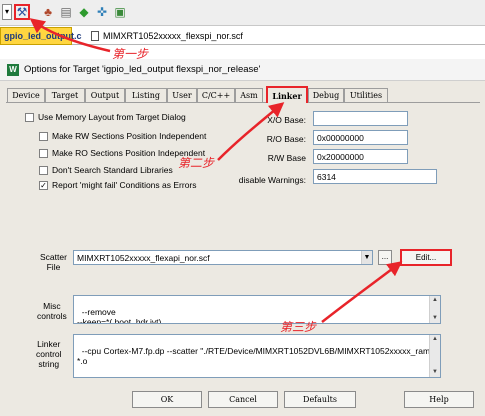 The height and width of the screenshot is (416, 485). Describe the element at coordinates (43, 136) in the screenshot. I see `rw-position-independent-checkbox` at that location.